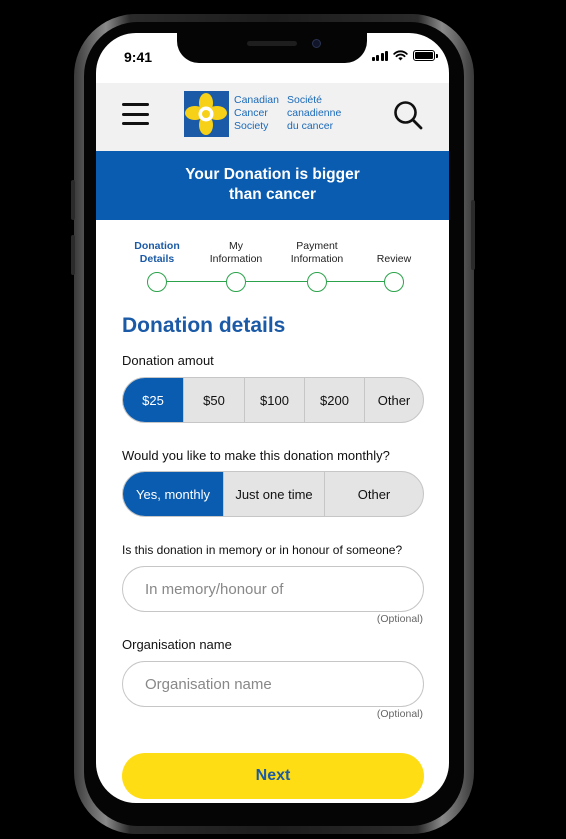 The height and width of the screenshot is (839, 566). Describe the element at coordinates (213, 400) in the screenshot. I see `amount-option-50: $50` at that location.